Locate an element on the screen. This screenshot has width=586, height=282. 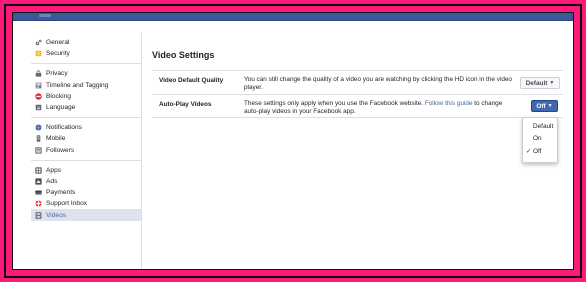
auto-play-dropdown-menu: Default On ✓ Off is located at coordinates (540, 140).